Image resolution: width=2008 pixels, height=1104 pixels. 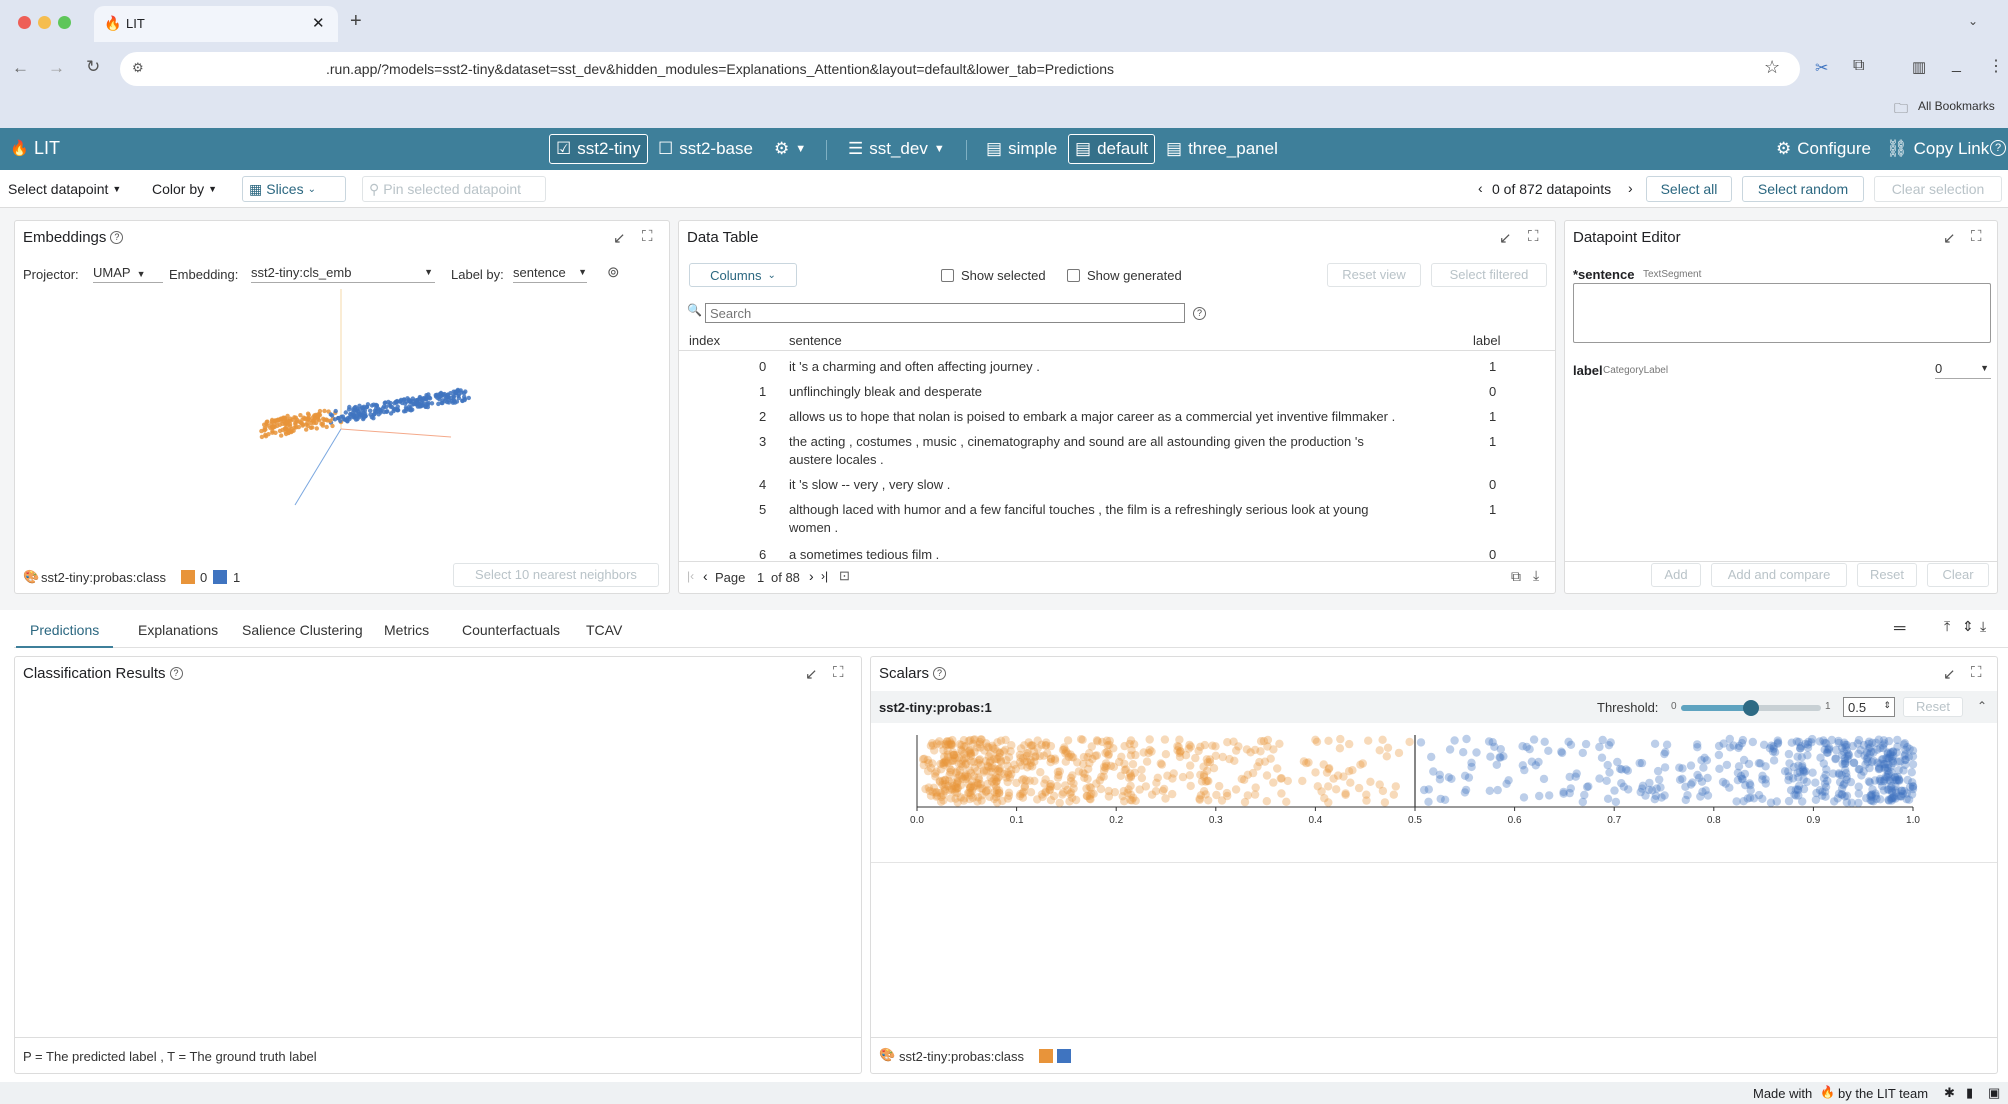 I want to click on scalar-plot: 0.0 0.1 0.2 0.3 0.4 0.5 0.6 0.7 0.8 0.9 1.0, so click(x=1434, y=787).